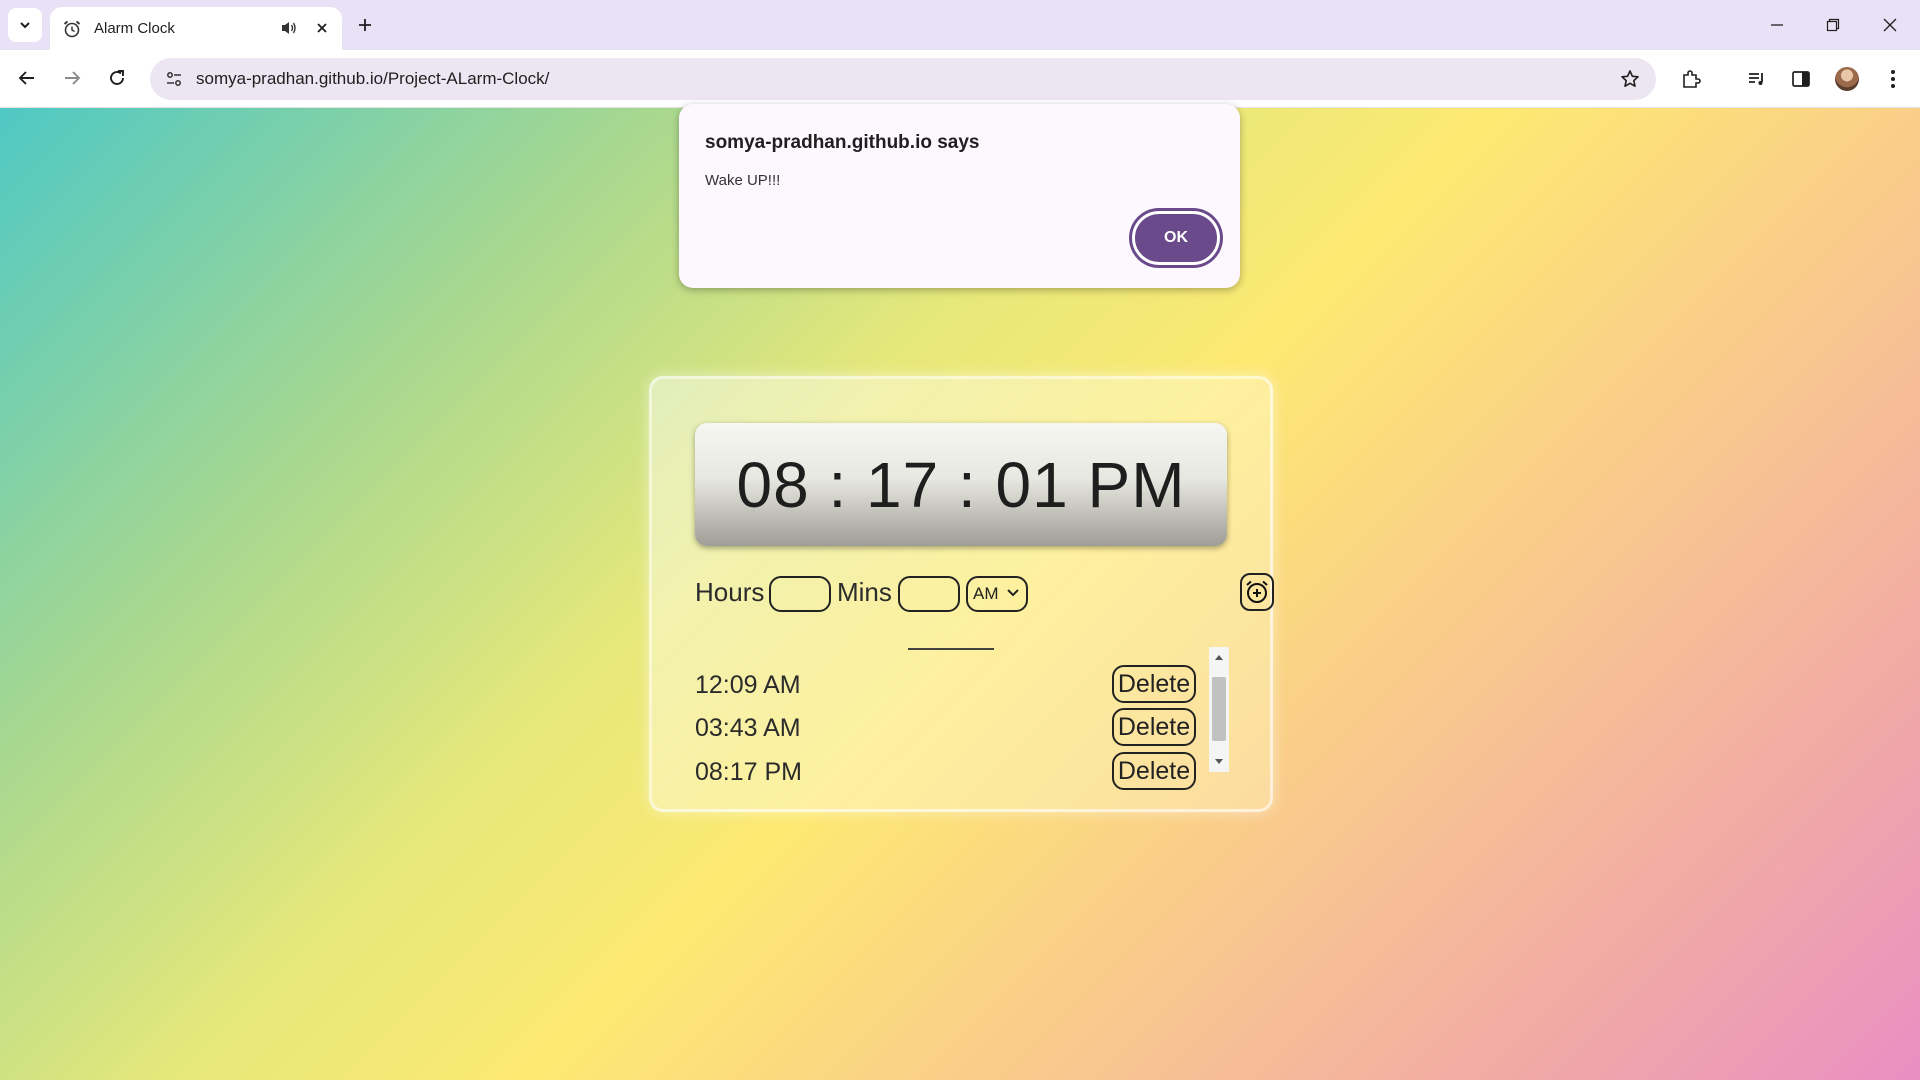  I want to click on scroll-thumb, so click(1219, 709).